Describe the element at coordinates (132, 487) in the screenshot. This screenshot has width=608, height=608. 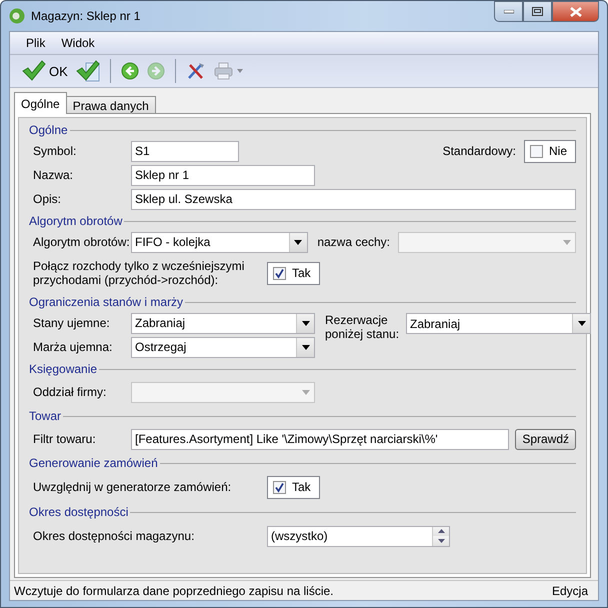
I see `field-label: Uwzględnij w generatorze zamówień:` at that location.